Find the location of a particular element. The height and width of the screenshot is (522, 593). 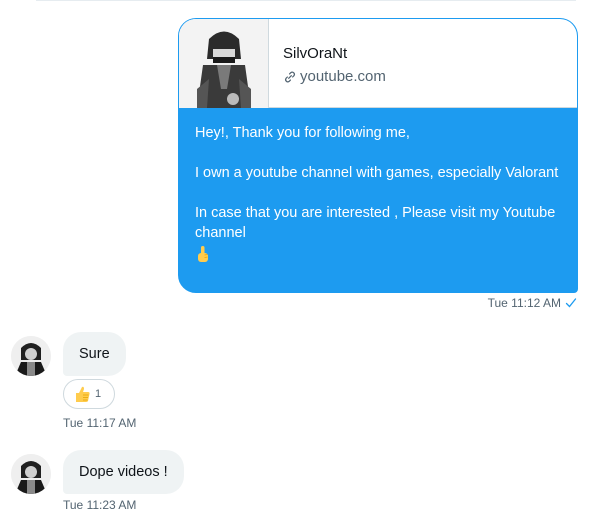

incoming-message-text: Dope videos ! is located at coordinates (123, 472).